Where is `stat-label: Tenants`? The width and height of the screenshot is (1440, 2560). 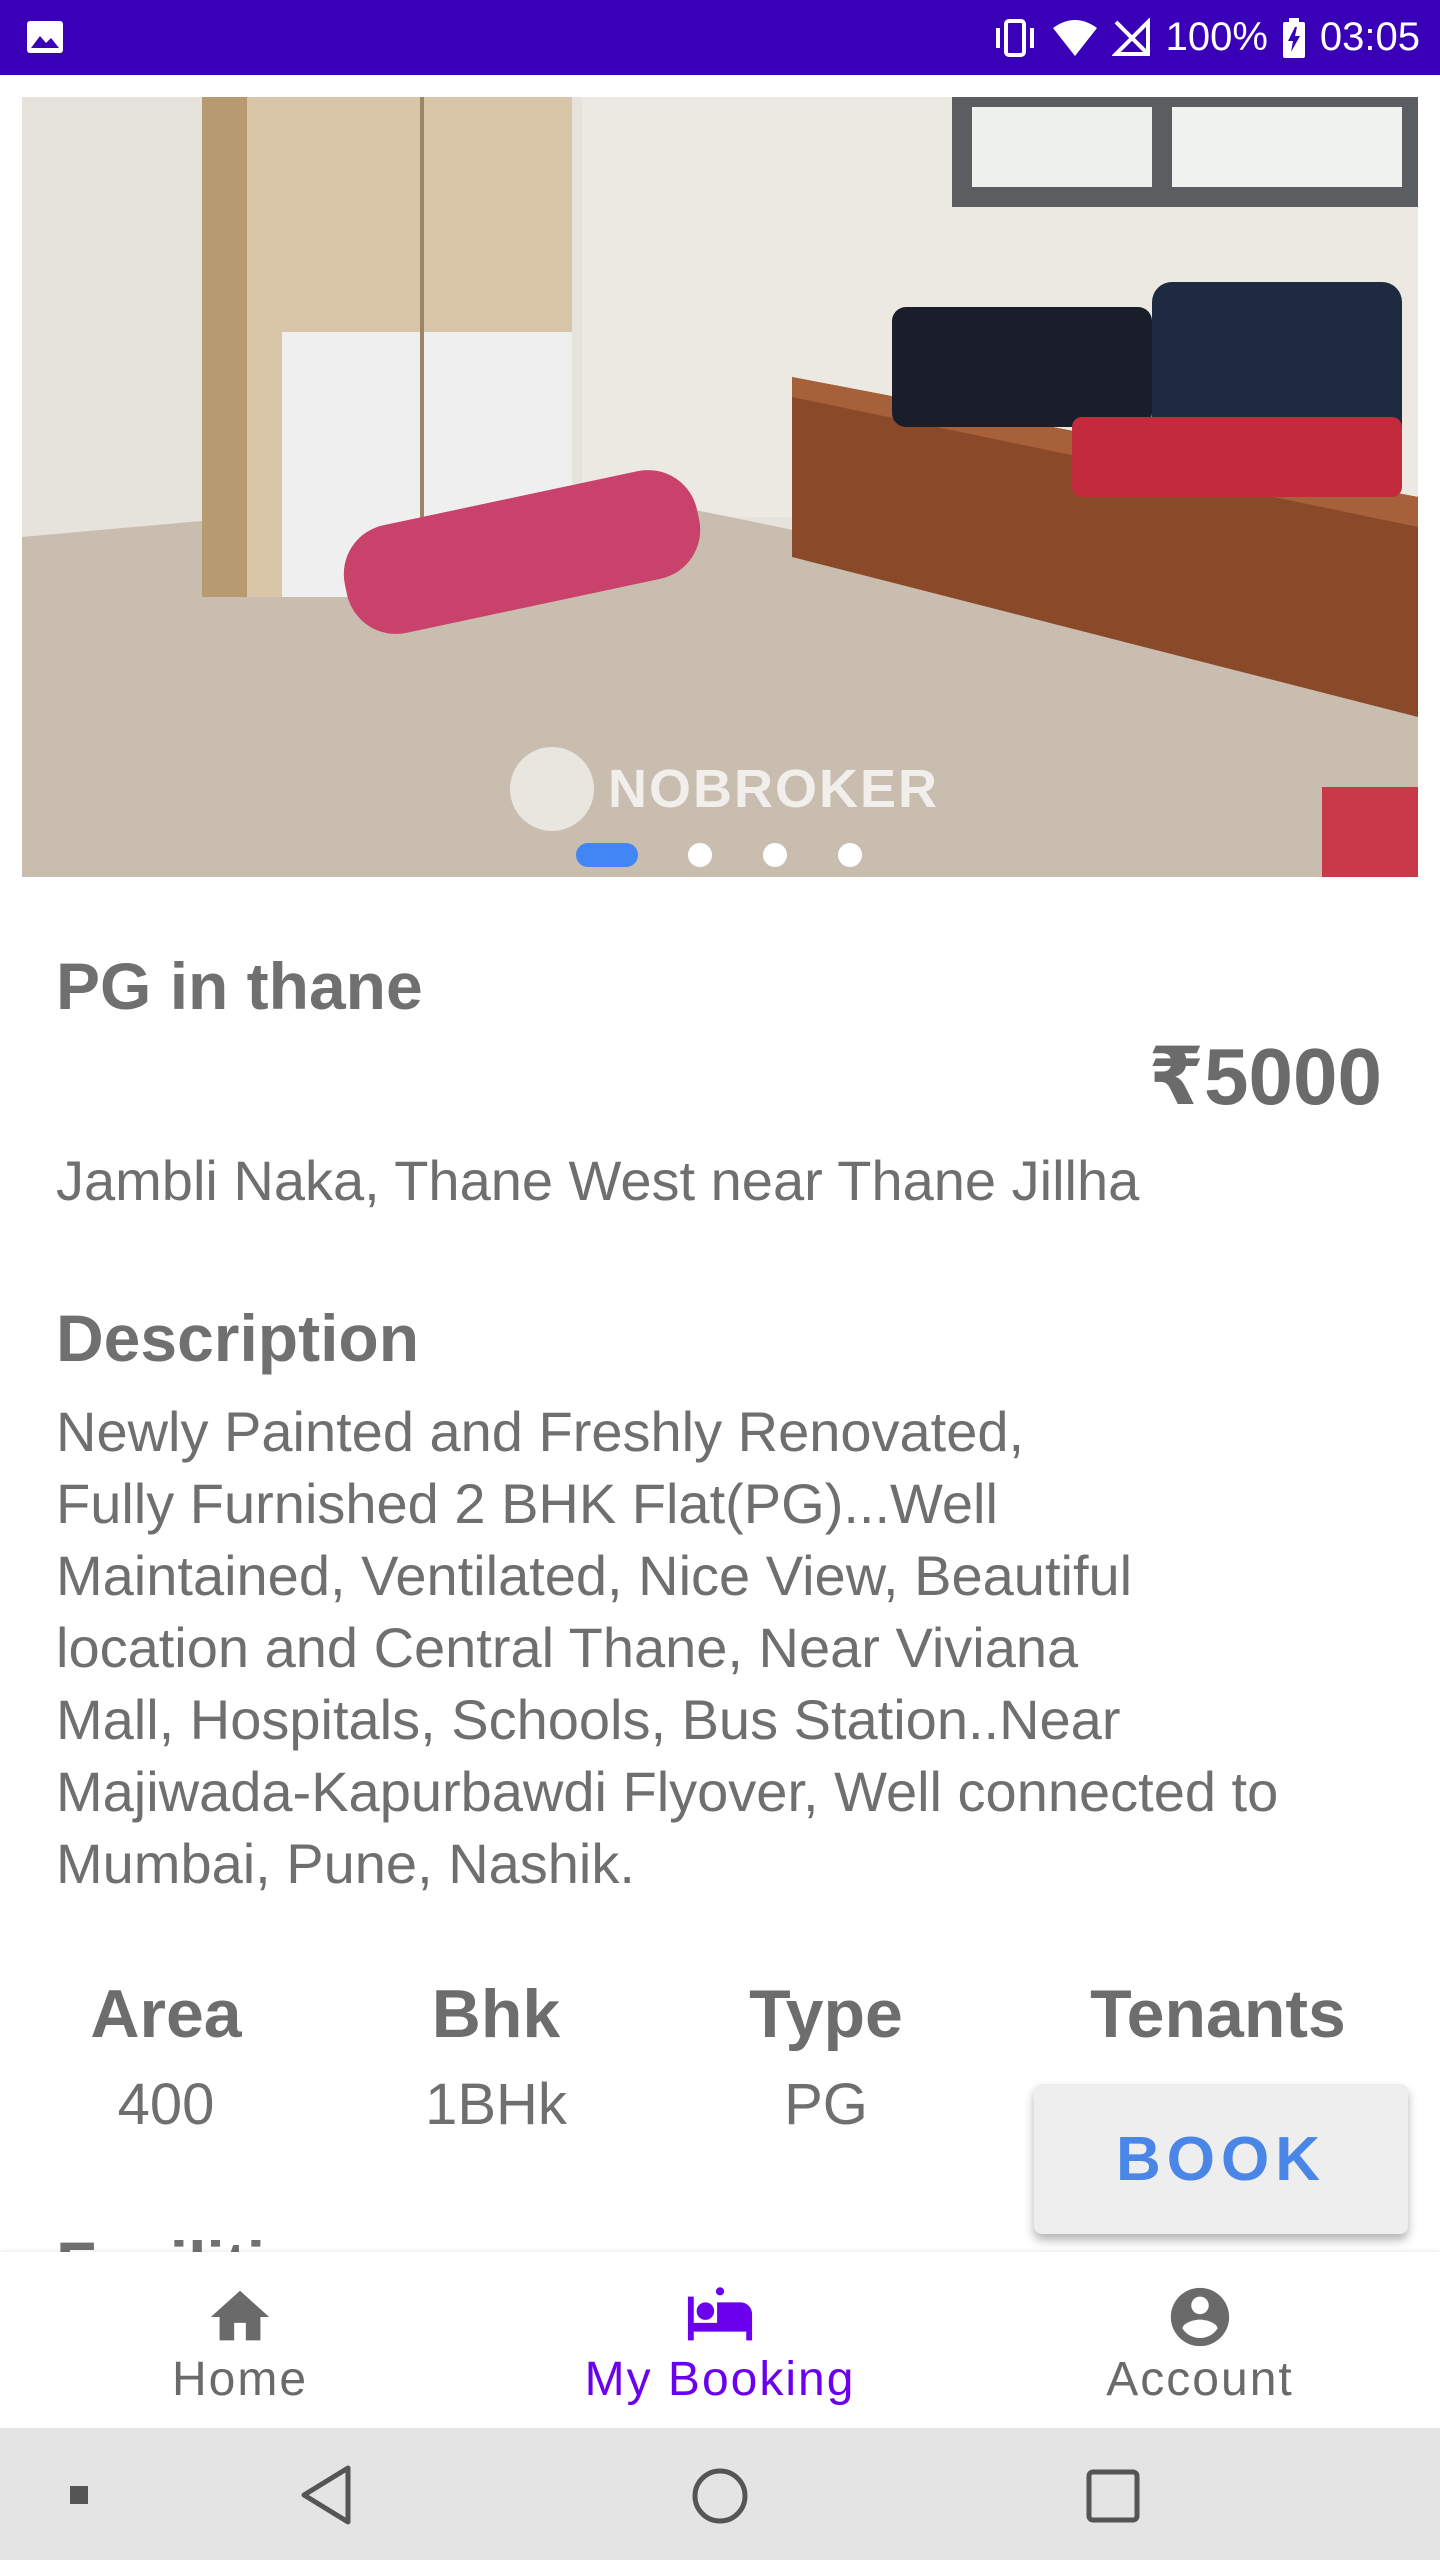
stat-label: Tenants is located at coordinates (1218, 2014).